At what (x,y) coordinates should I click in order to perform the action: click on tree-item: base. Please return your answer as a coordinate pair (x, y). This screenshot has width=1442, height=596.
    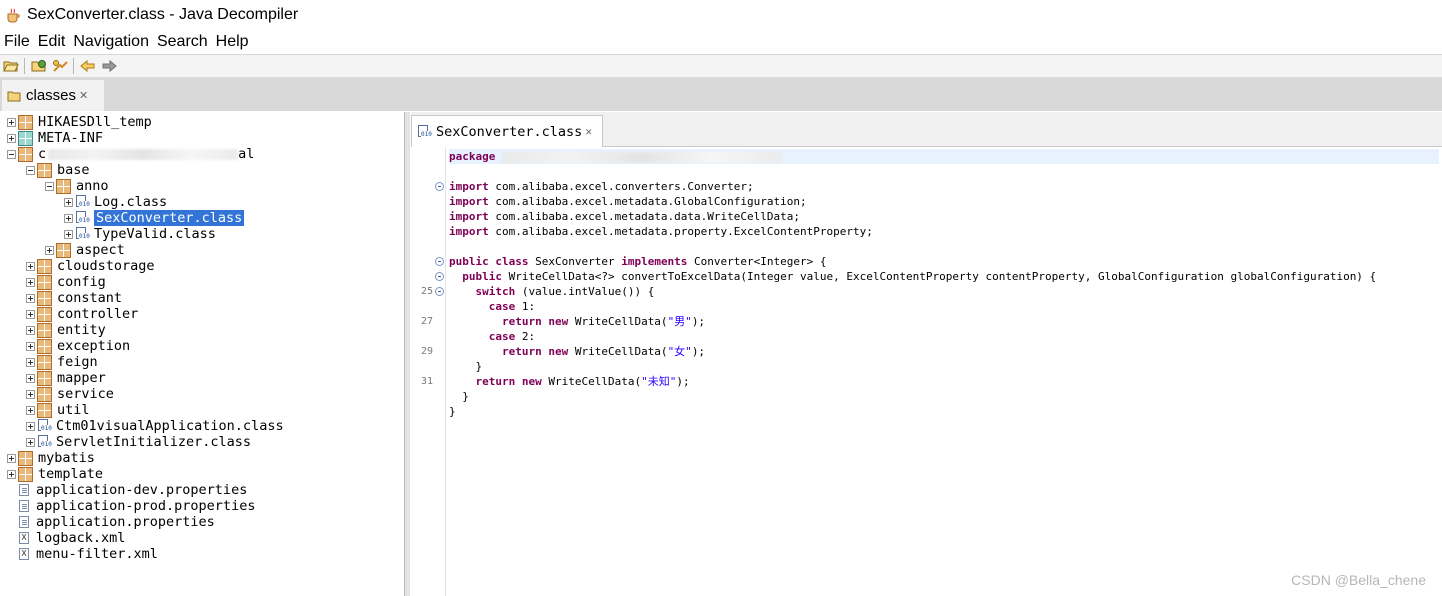
    Looking at the image, I should click on (202, 170).